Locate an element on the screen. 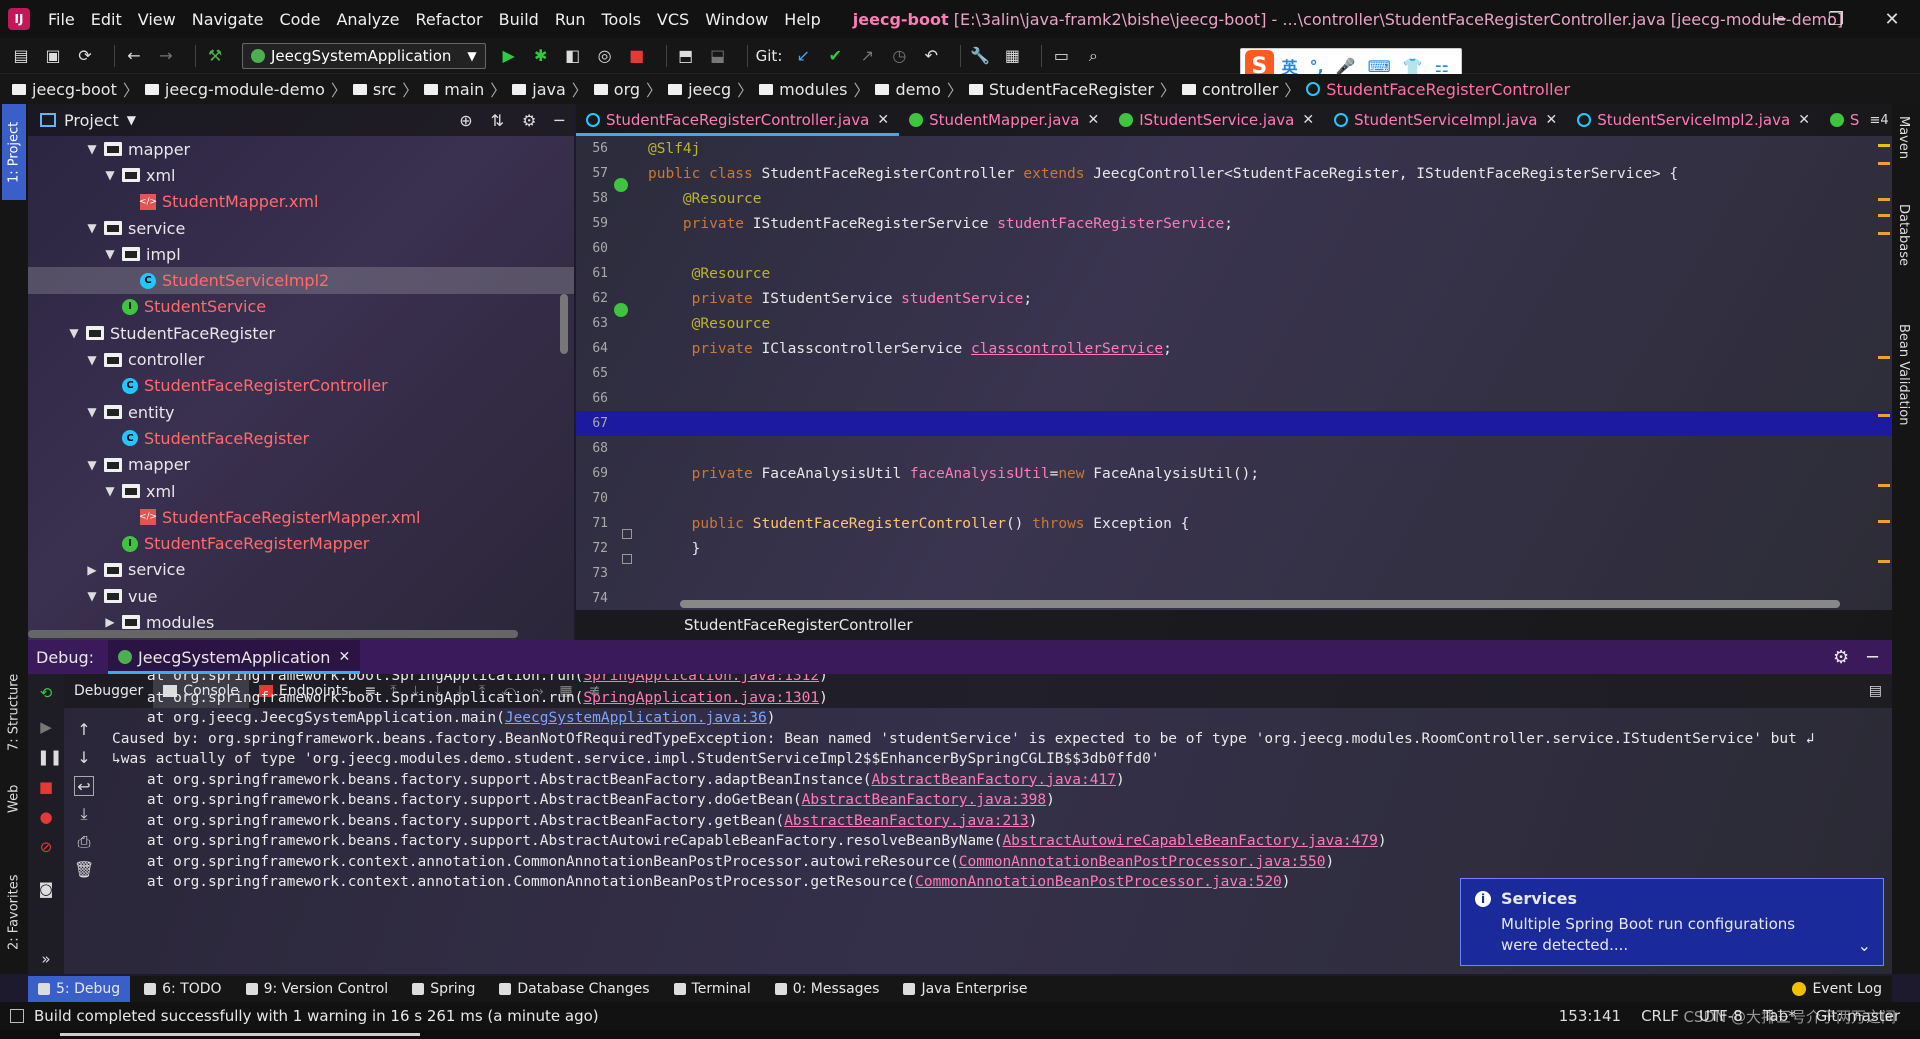  mute-breakpoints-icon: ⊘ is located at coordinates (46, 847).